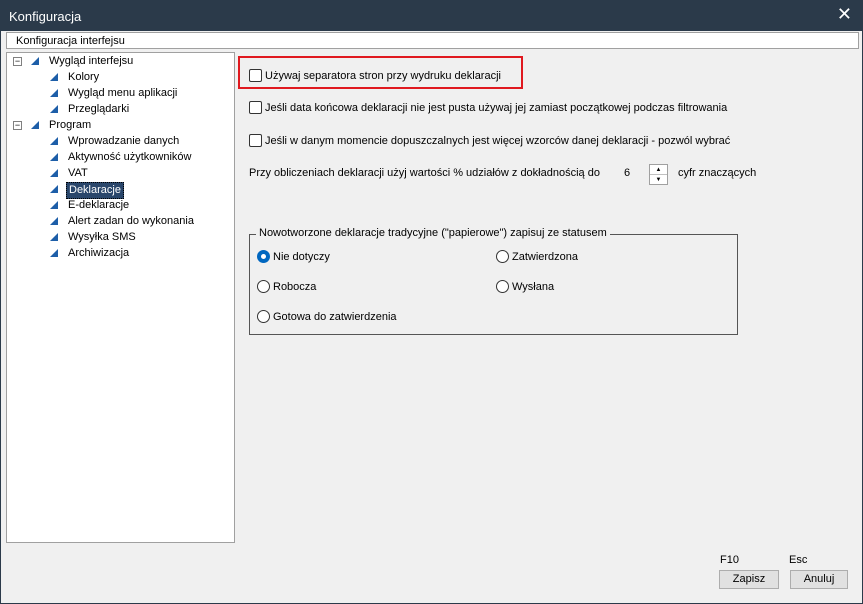  I want to click on tree-item-label: VAT, so click(78, 173).